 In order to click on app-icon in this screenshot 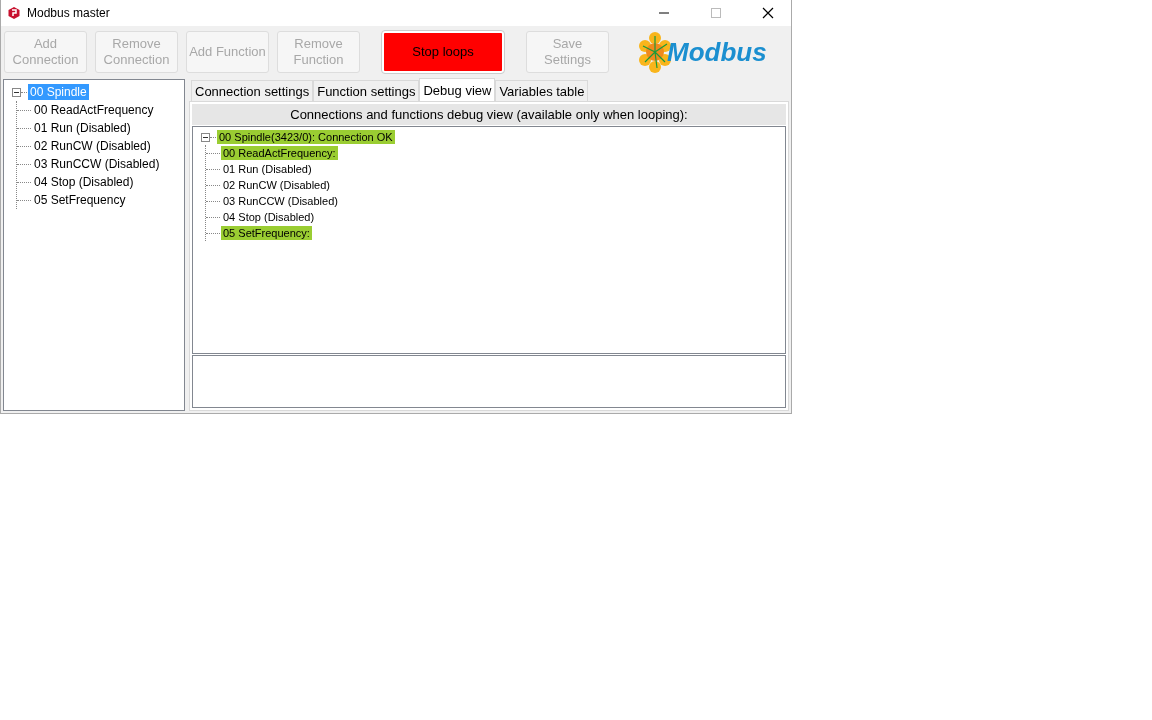, I will do `click(14, 13)`.